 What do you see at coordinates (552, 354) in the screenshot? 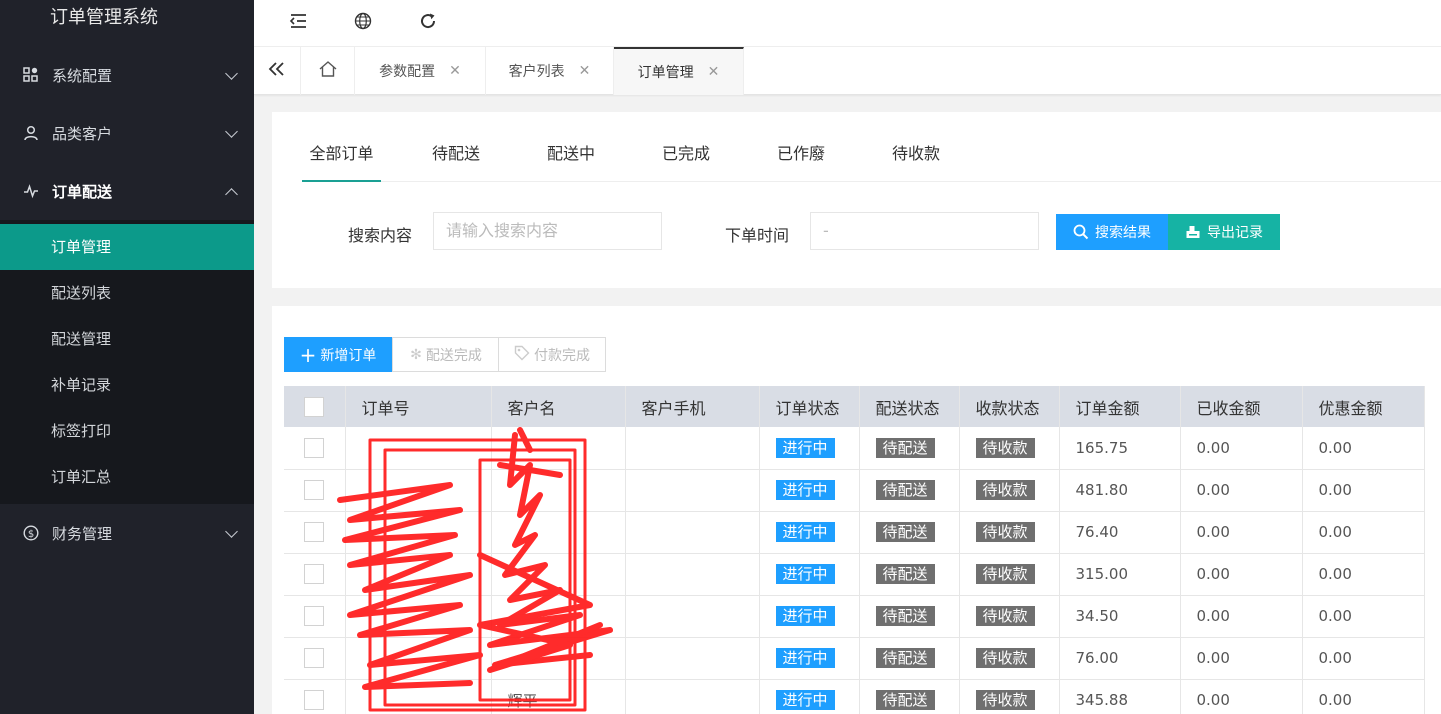
I see `payment-complete-button: 付款完成` at bounding box center [552, 354].